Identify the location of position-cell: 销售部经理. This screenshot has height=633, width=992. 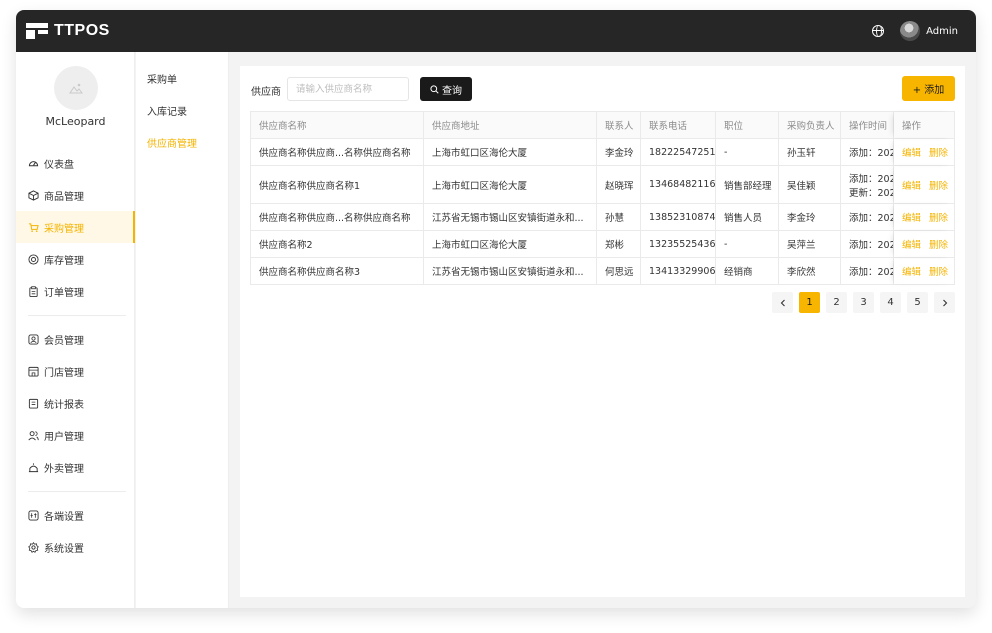
(747, 184).